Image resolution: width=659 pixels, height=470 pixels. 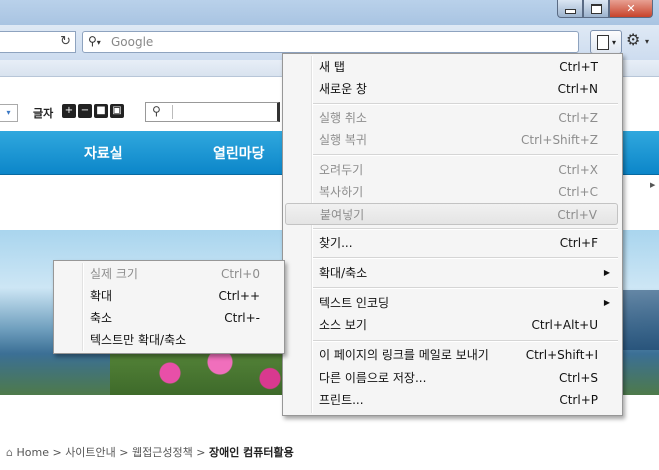 I want to click on menu-item-view-source: 소스 보기 Ctrl+Alt+U, so click(x=451, y=325).